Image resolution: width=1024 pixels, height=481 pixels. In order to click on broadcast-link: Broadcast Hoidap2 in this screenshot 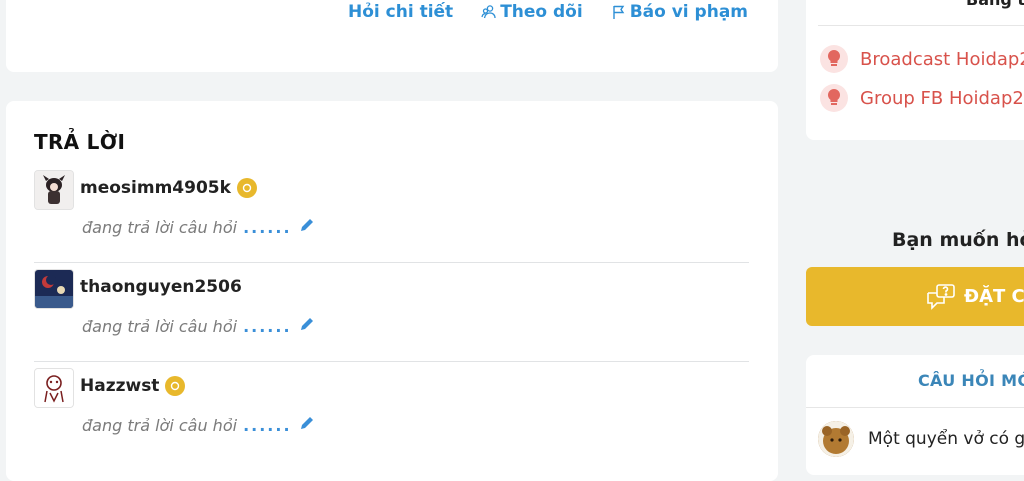, I will do `click(922, 59)`.